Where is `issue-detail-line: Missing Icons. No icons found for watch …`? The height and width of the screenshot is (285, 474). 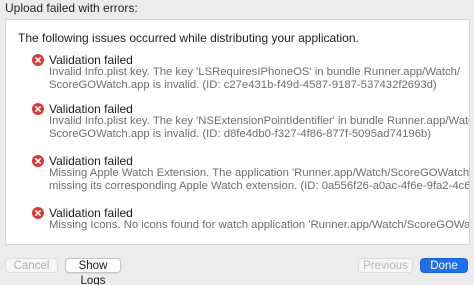 issue-detail-line: Missing Icons. No icons found for watch … is located at coordinates (259, 225).